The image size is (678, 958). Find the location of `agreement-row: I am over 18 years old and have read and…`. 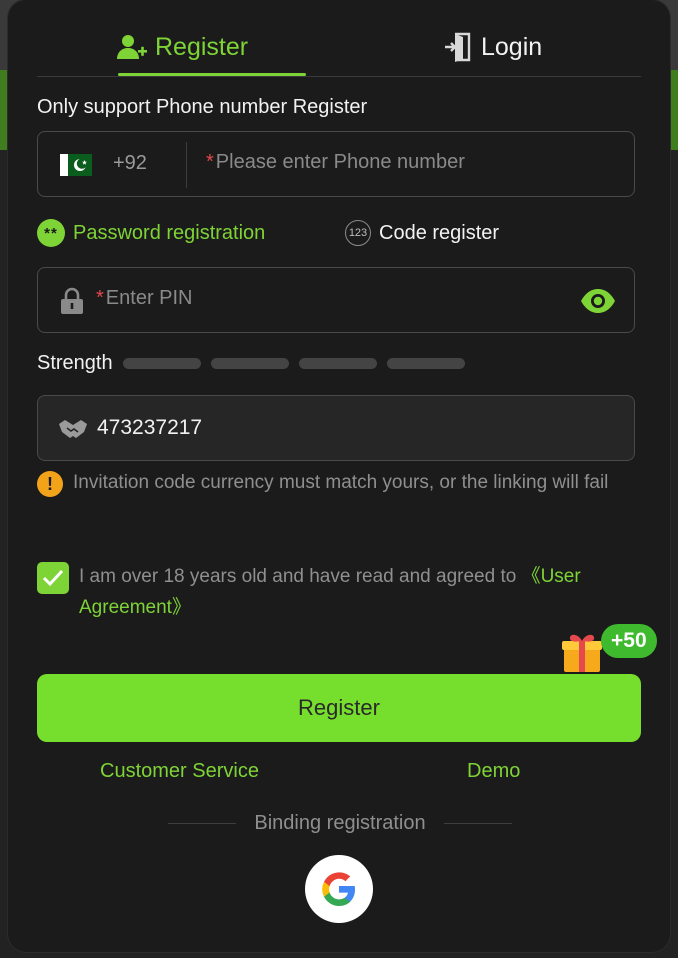

agreement-row: I am over 18 years old and have read and… is located at coordinates (337, 592).